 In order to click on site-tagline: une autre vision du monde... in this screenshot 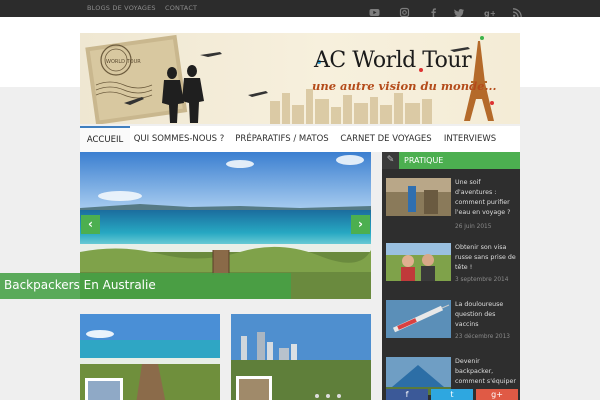, I will do `click(404, 86)`.